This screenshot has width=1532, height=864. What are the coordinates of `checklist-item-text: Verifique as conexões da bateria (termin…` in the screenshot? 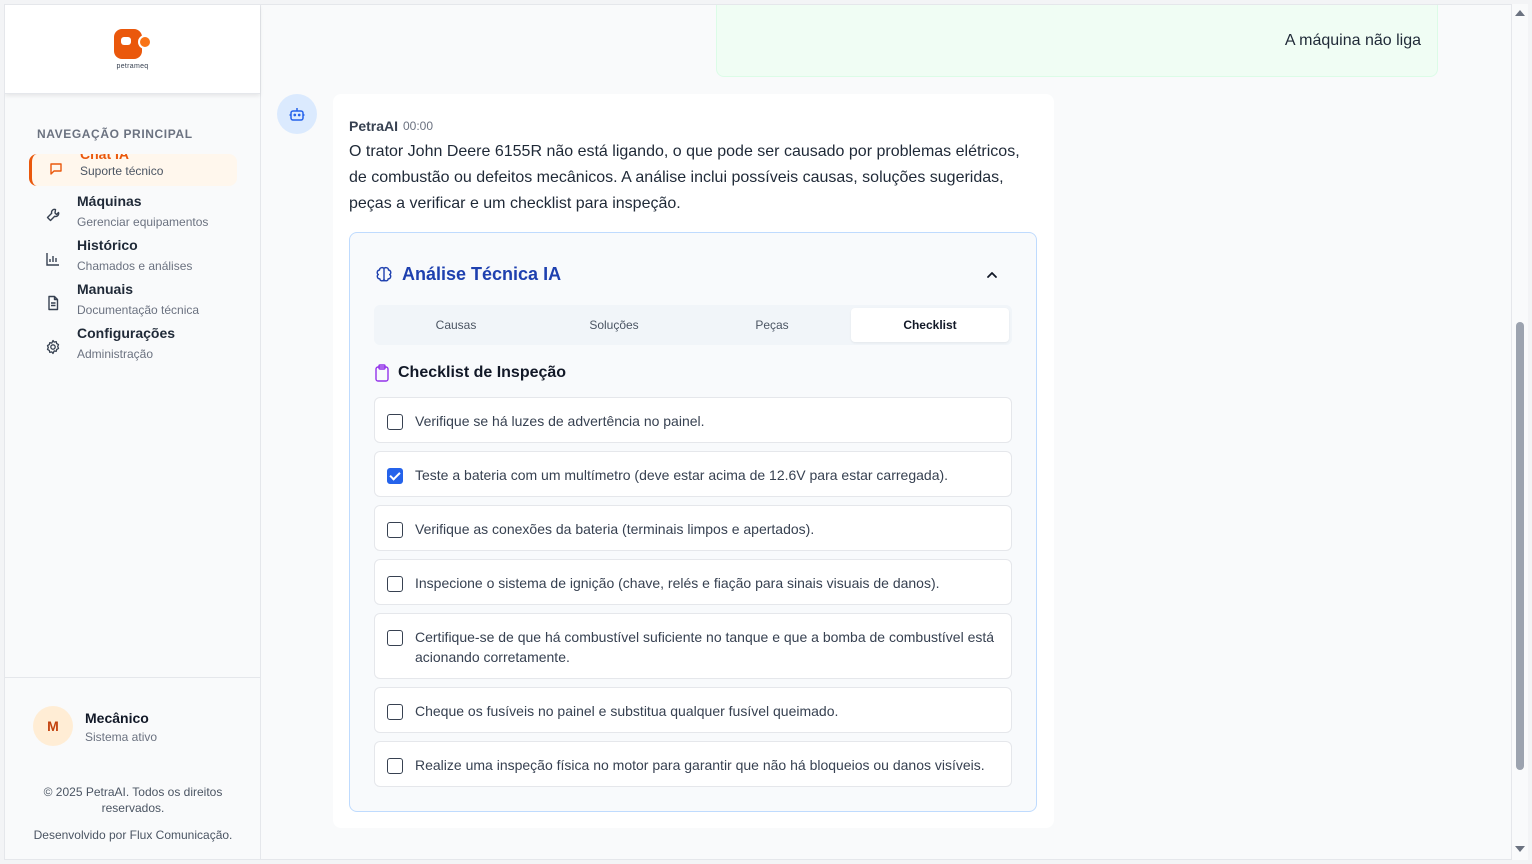 It's located at (615, 529).